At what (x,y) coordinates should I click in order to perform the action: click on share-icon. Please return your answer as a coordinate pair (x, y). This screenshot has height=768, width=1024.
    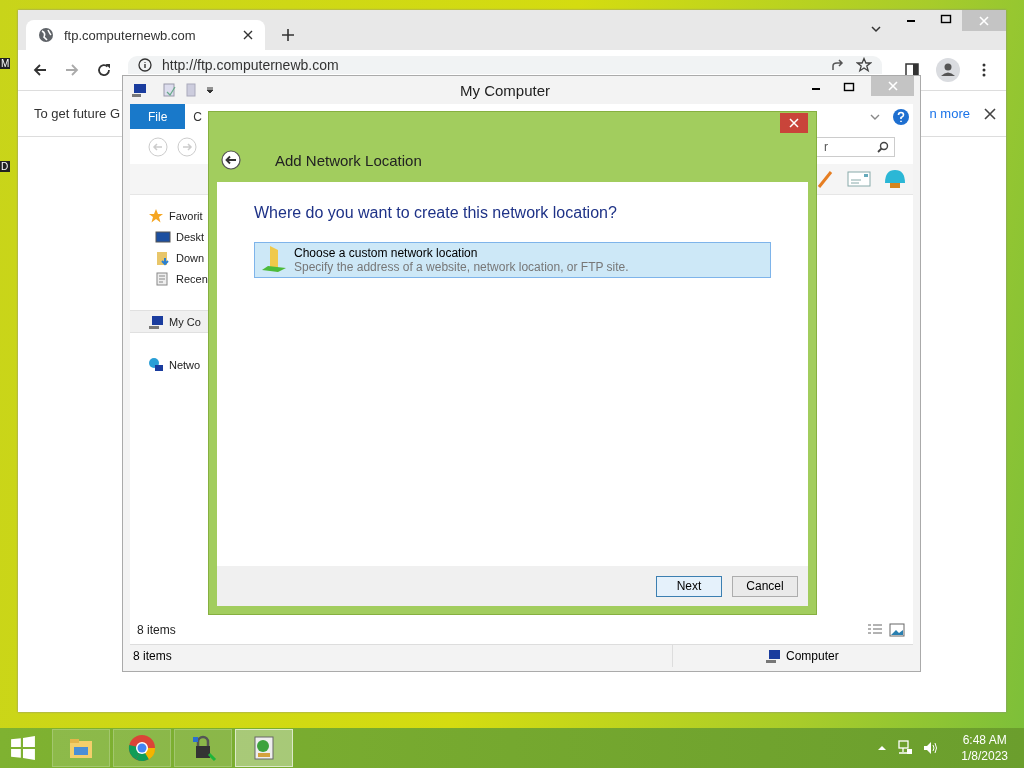
    Looking at the image, I should click on (838, 65).